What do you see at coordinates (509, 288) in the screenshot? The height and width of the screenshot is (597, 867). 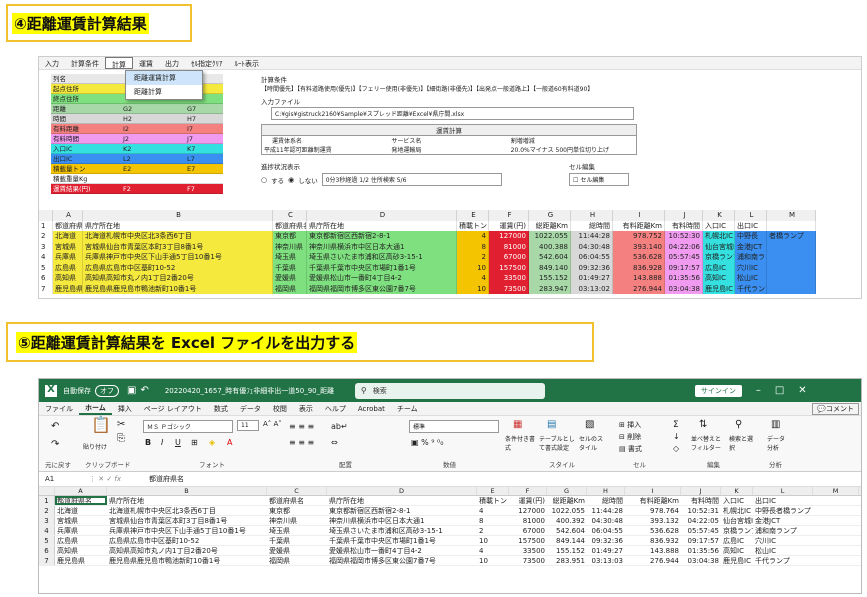 I see `cell: 73500` at bounding box center [509, 288].